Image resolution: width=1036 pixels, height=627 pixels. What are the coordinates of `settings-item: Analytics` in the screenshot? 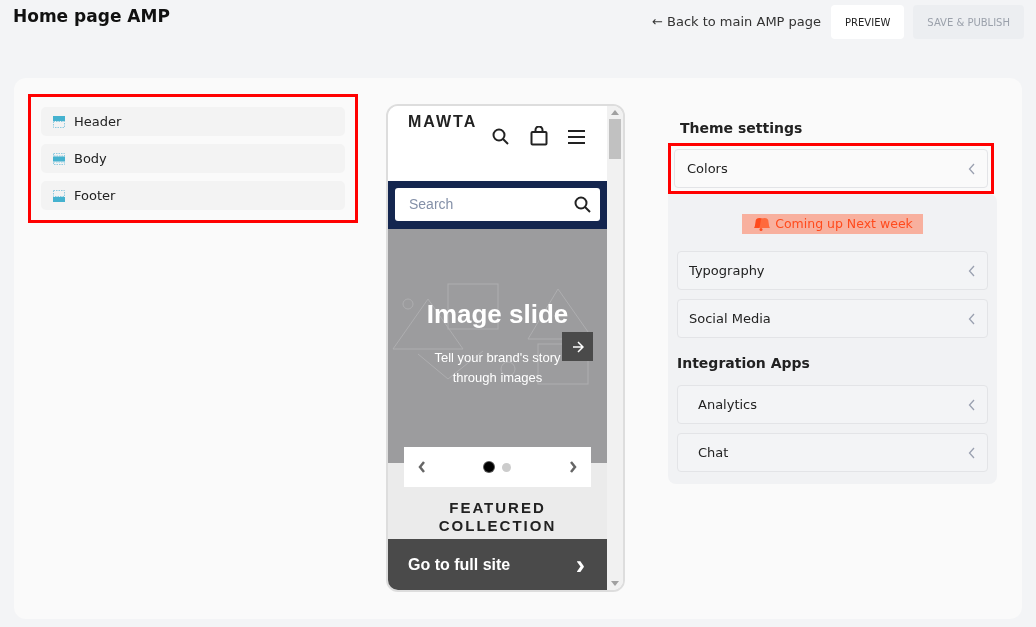 It's located at (832, 404).